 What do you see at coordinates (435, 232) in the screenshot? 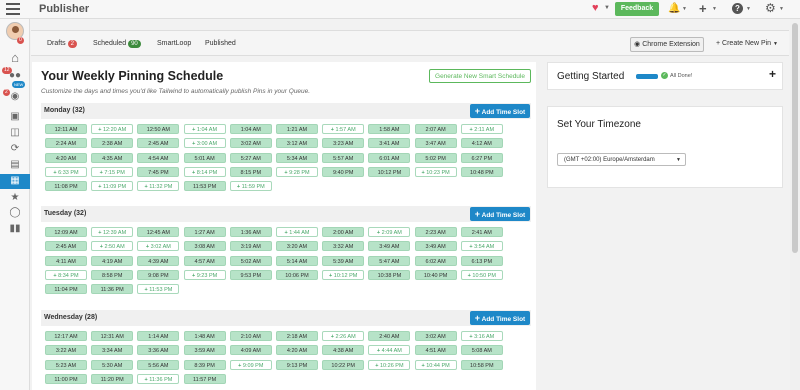
I see `time-slot: 2:23 AM` at bounding box center [435, 232].